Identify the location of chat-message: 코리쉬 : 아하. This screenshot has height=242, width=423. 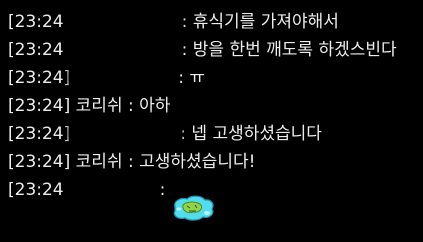
(123, 106).